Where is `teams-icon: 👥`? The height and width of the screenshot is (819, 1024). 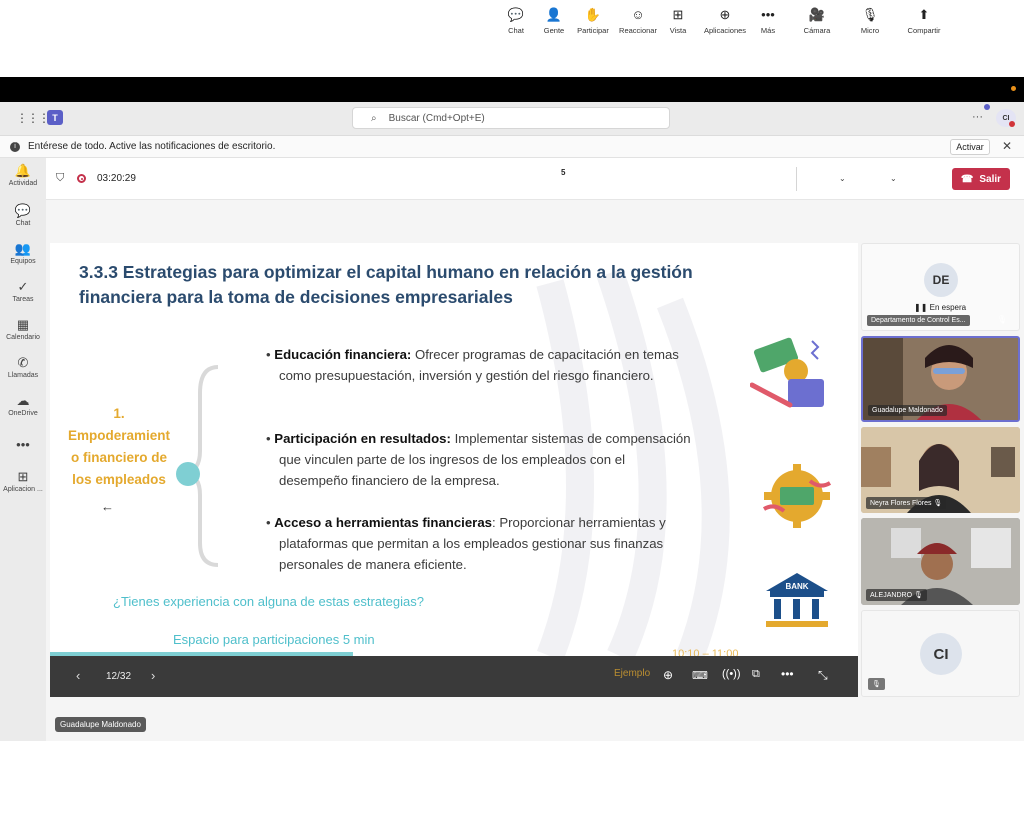 teams-icon: 👥 is located at coordinates (23, 248).